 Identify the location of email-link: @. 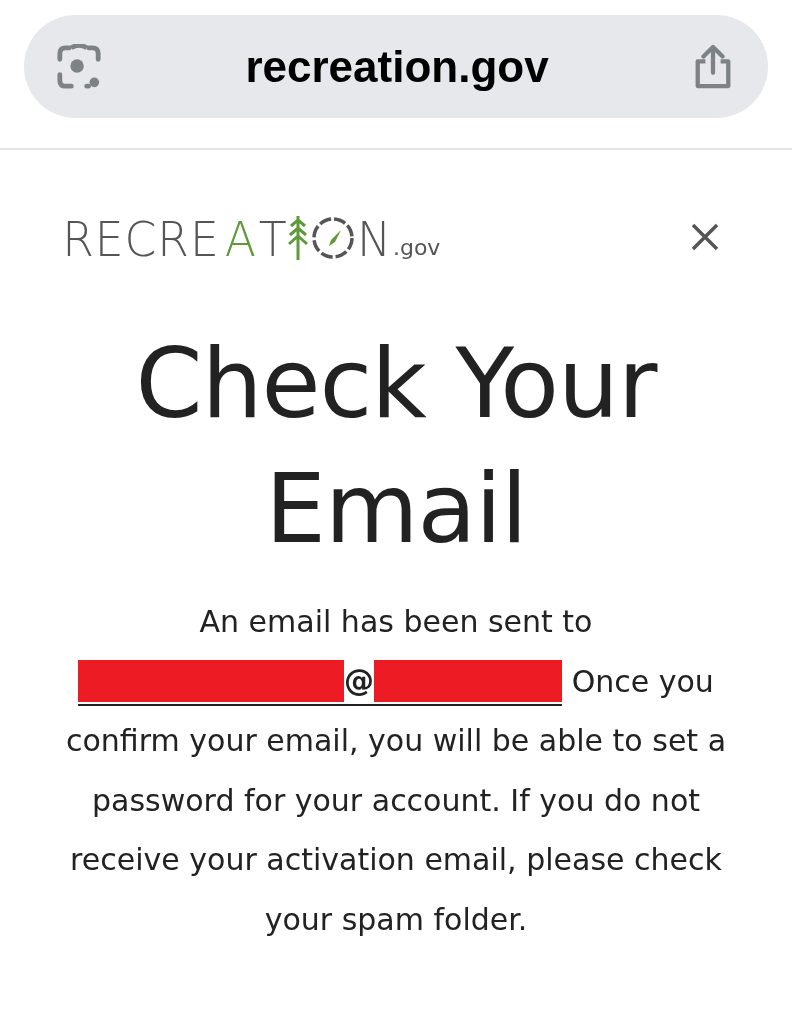
(320, 681).